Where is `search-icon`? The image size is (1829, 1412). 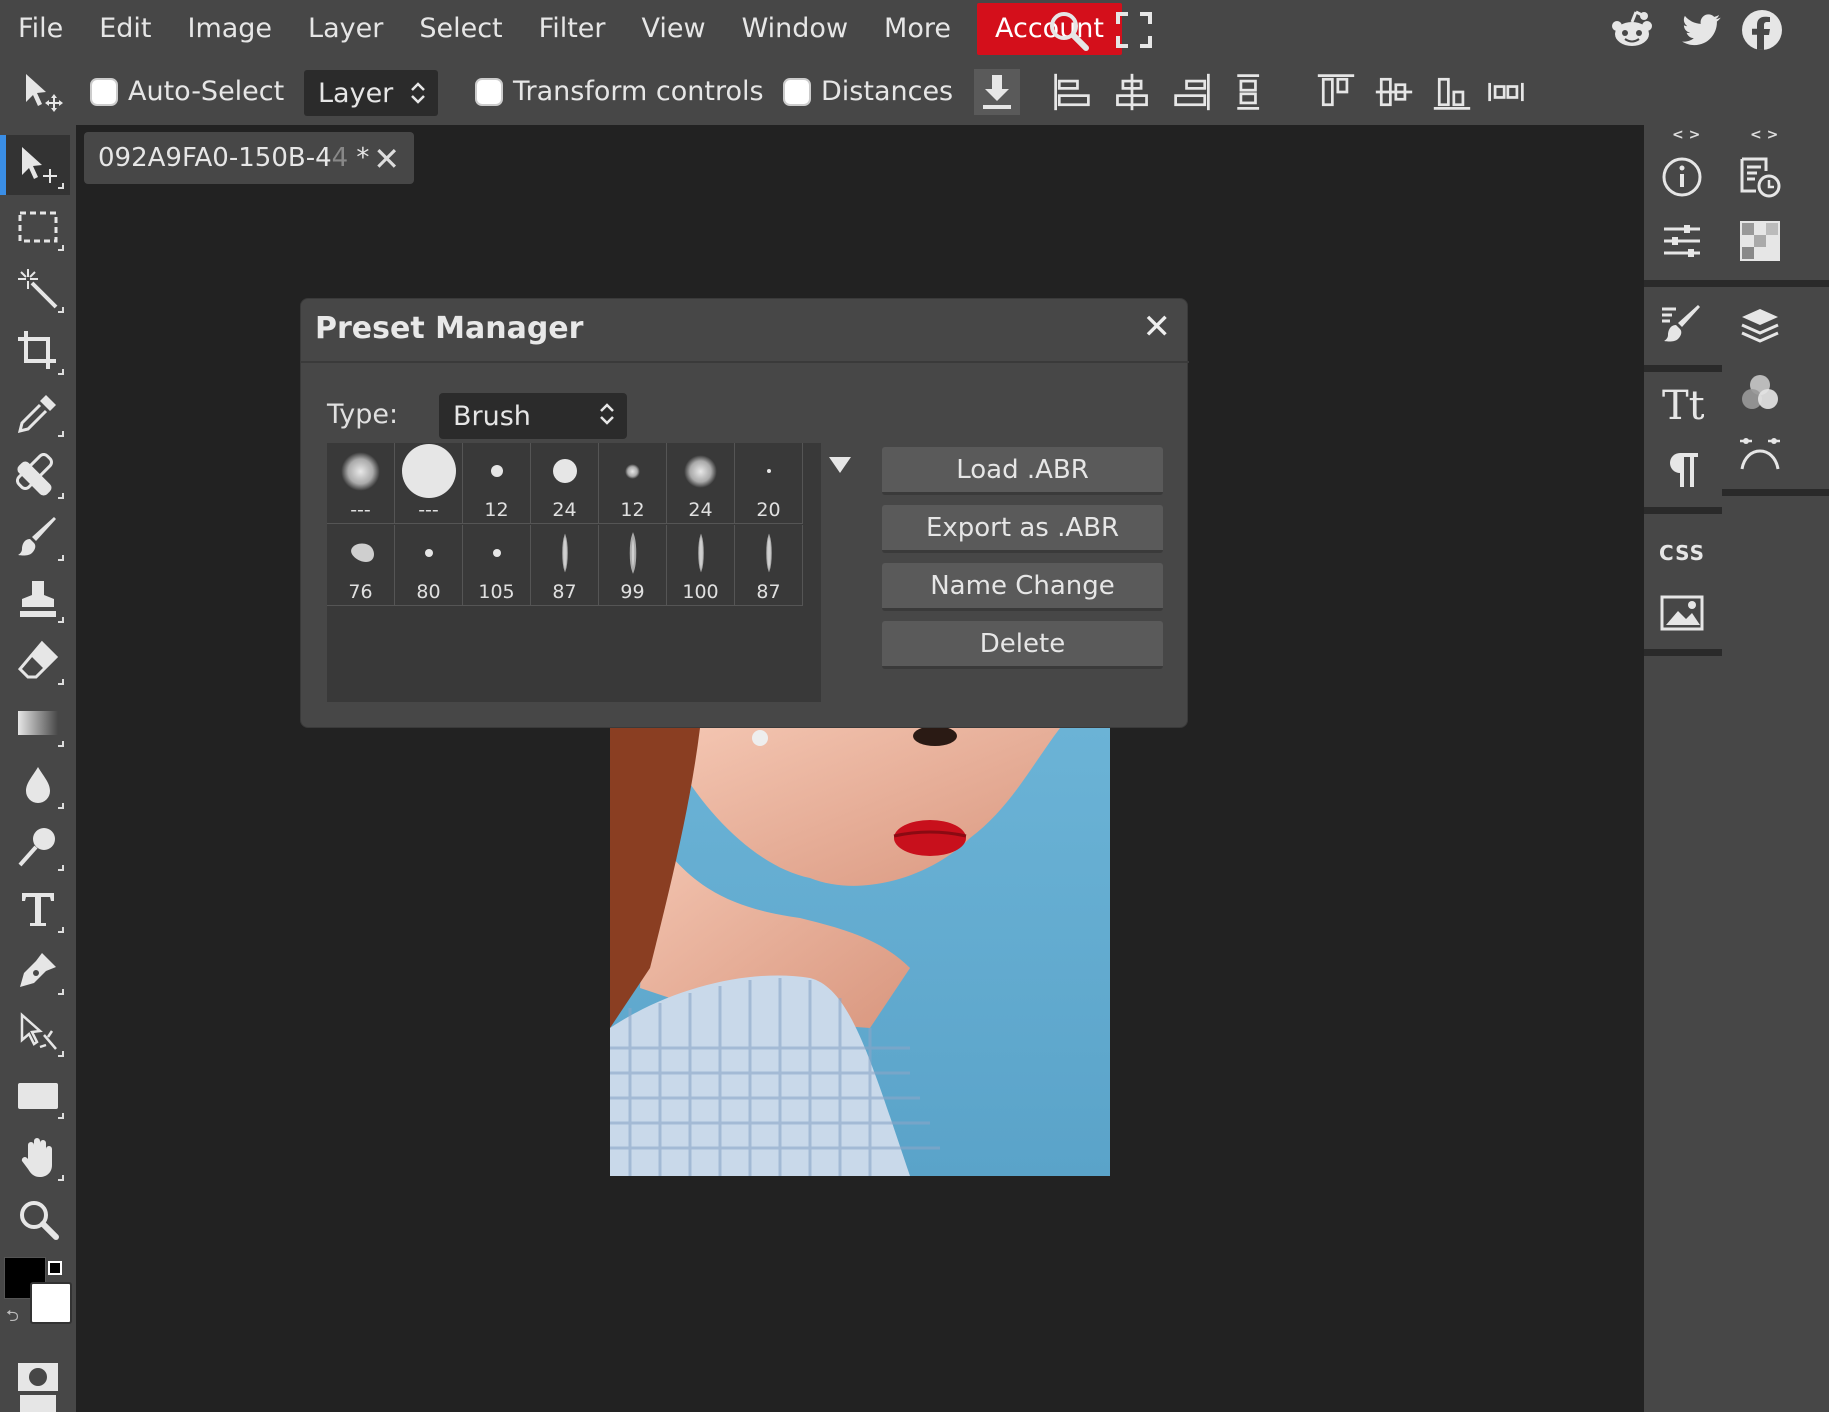
search-icon is located at coordinates (1068, 30).